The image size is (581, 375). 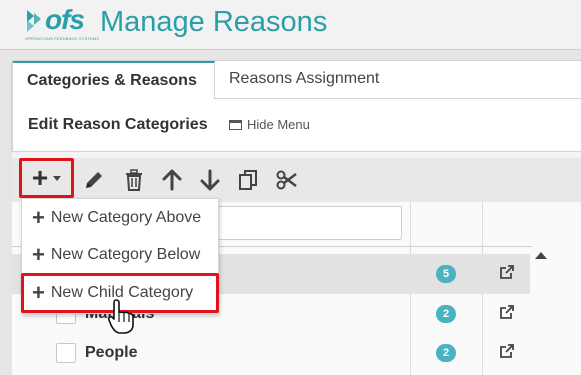 I want to click on count-badge: 5, so click(x=446, y=274).